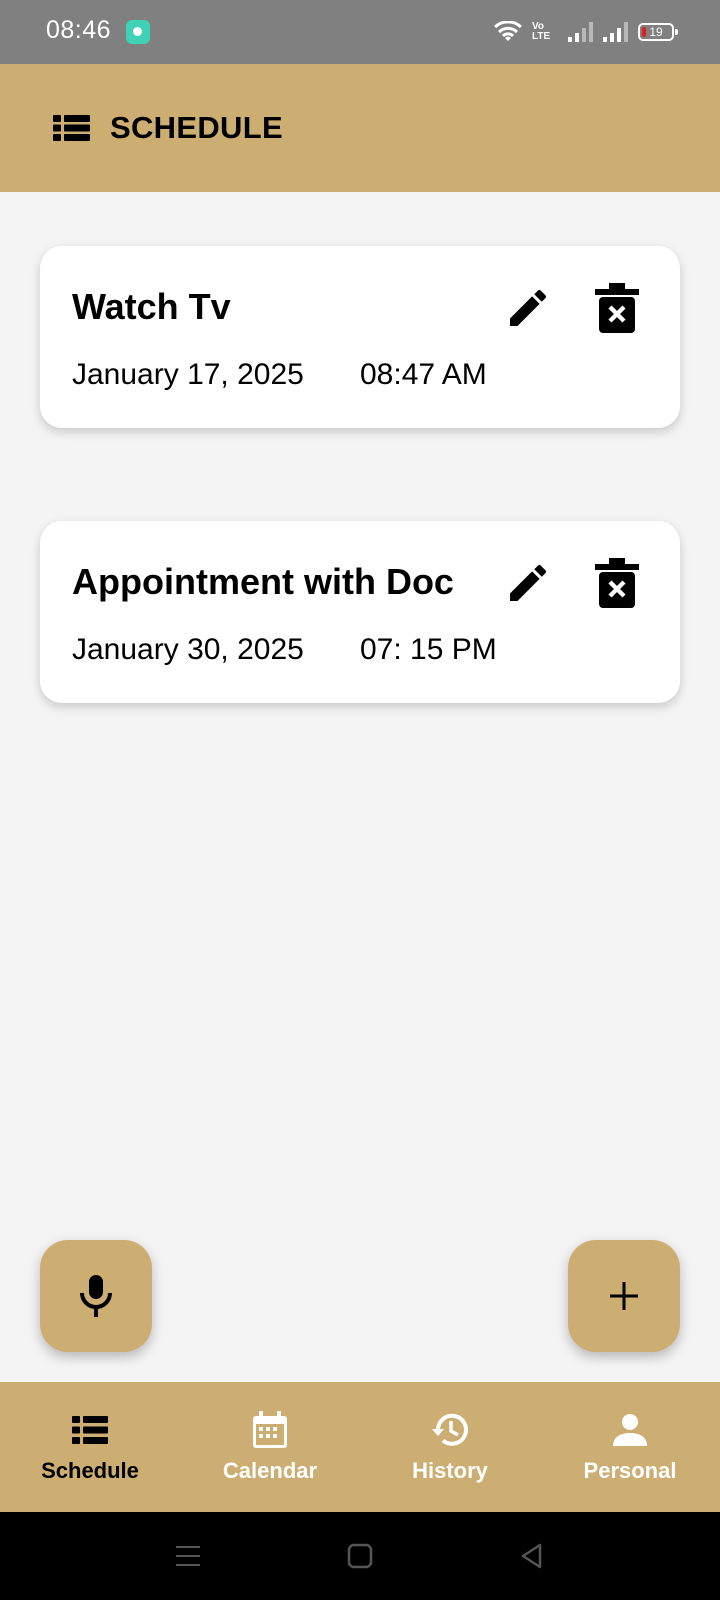  I want to click on calendar-icon, so click(270, 1429).